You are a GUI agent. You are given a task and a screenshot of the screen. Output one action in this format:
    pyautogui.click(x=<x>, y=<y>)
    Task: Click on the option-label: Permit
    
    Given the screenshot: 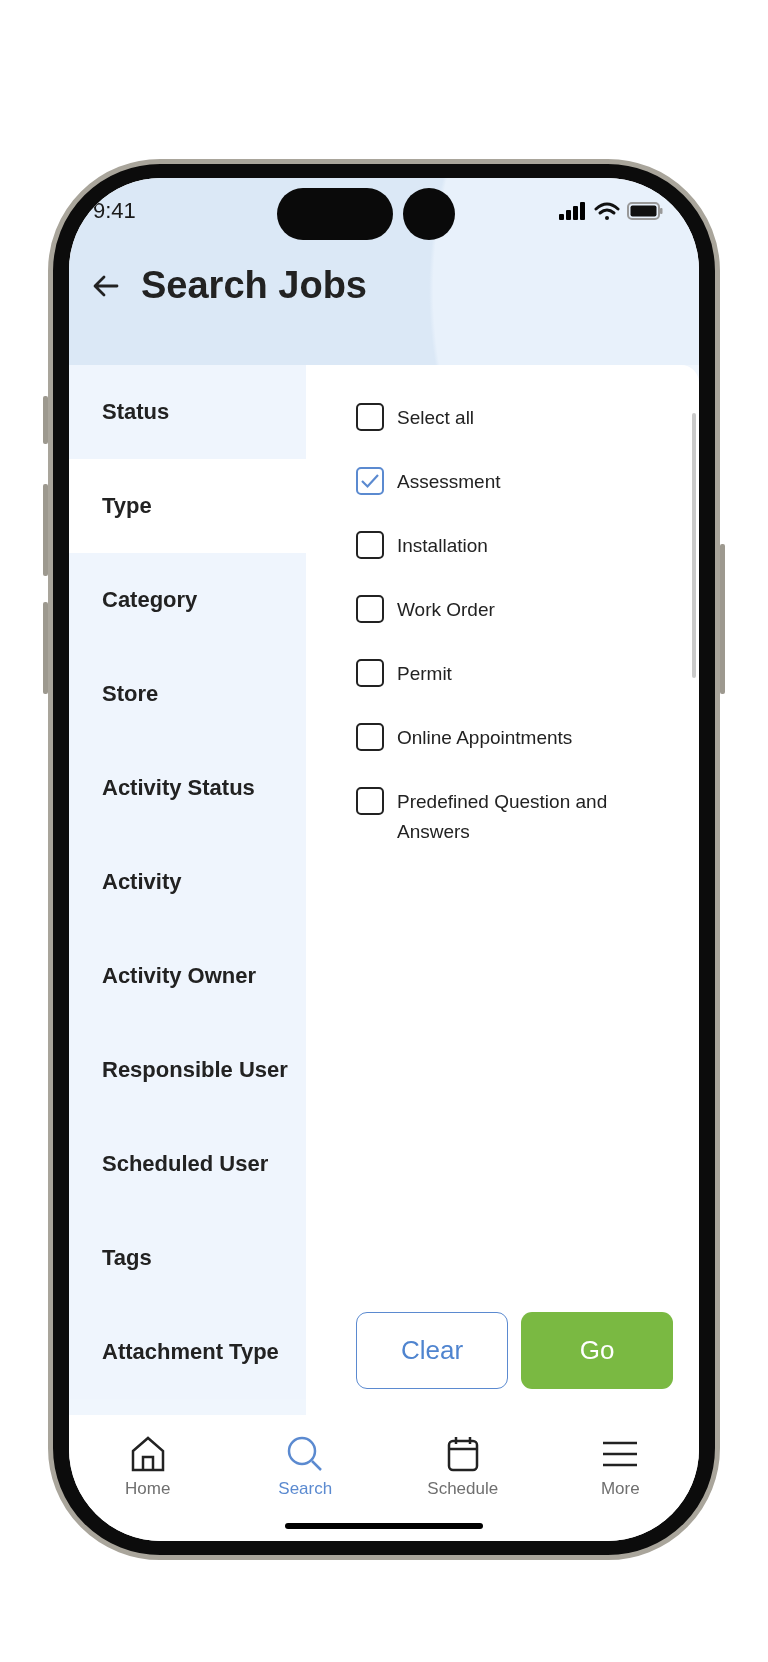 What is the action you would take?
    pyautogui.click(x=424, y=674)
    